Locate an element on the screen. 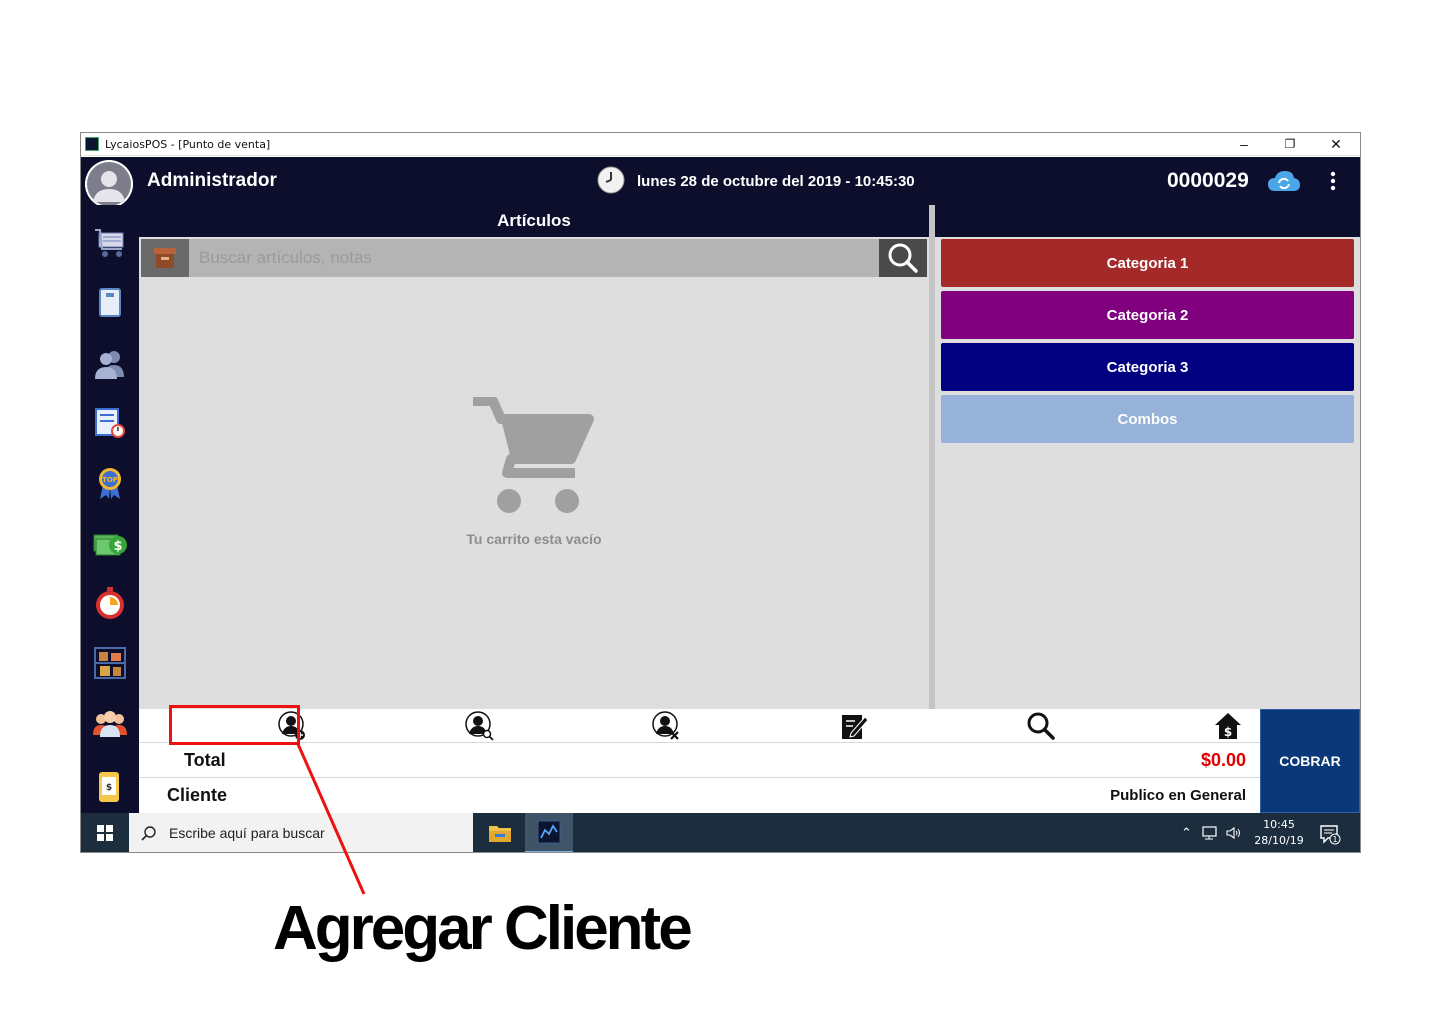 This screenshot has width=1440, height=1024. system-tray: ⌃ is located at coordinates (1216, 832).